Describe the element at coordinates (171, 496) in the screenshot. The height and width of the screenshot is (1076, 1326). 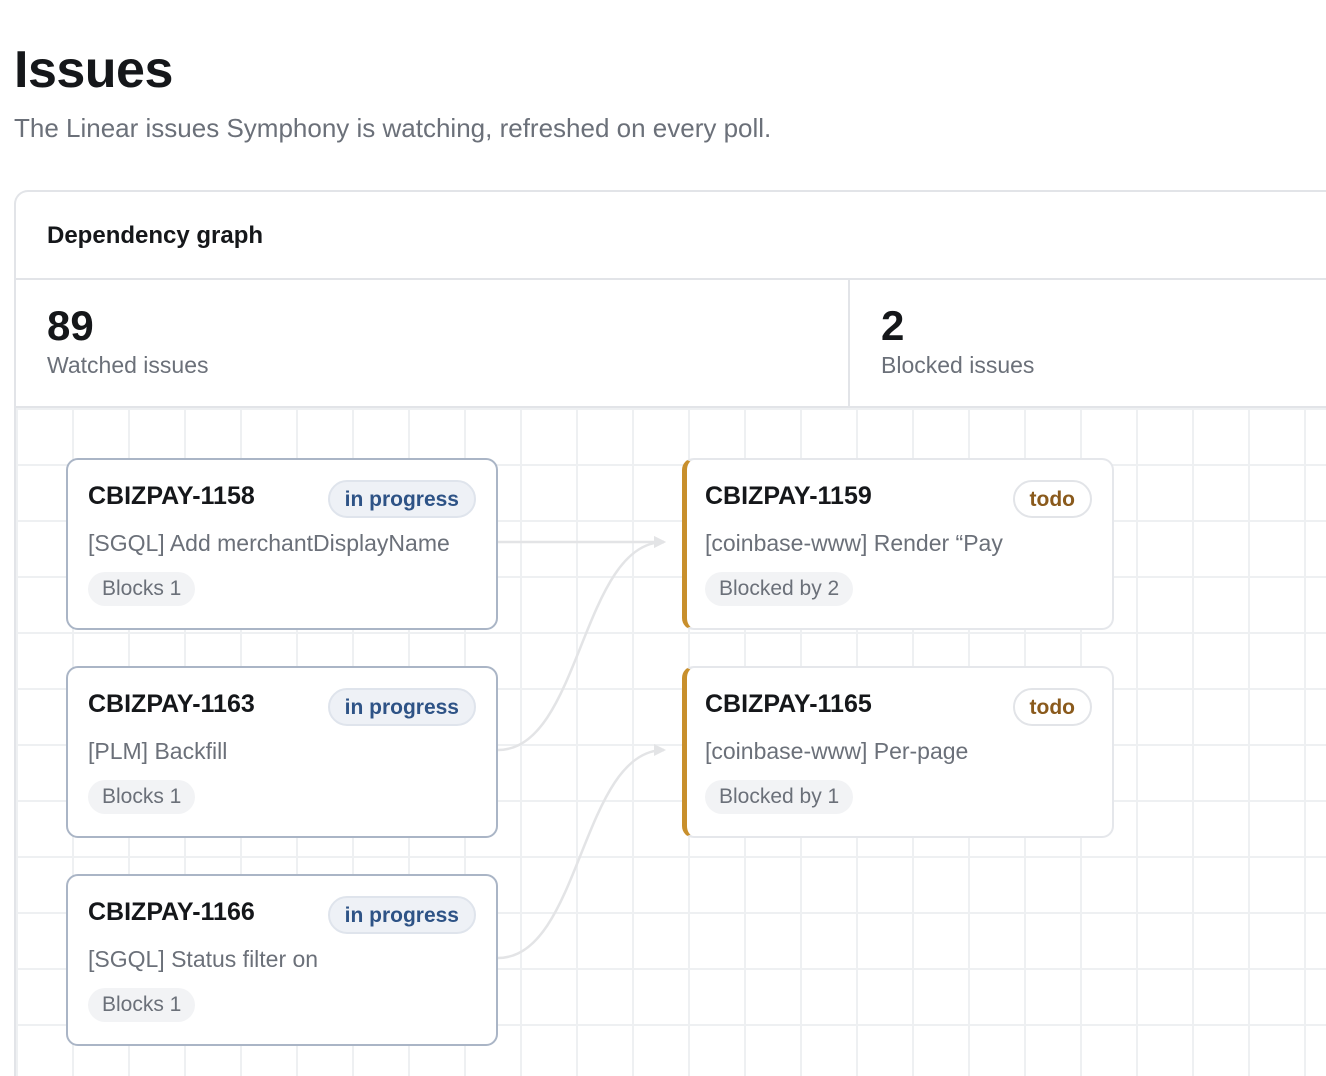
I see `issue-id: CBIZPAY-1158` at that location.